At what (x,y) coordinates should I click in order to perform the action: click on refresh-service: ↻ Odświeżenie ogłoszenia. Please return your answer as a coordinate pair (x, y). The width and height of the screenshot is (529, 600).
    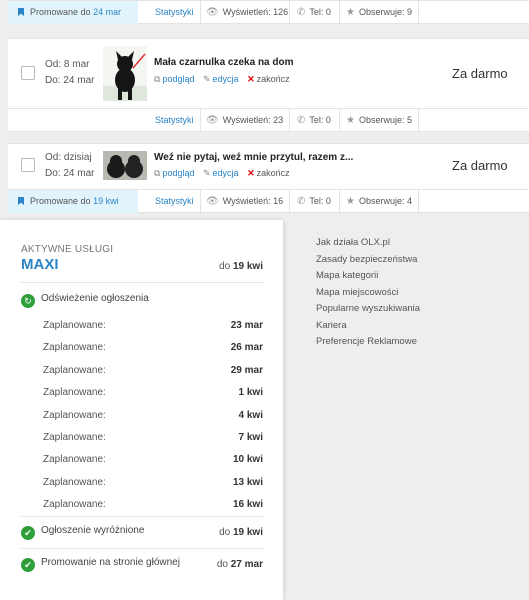
    Looking at the image, I should click on (85, 300).